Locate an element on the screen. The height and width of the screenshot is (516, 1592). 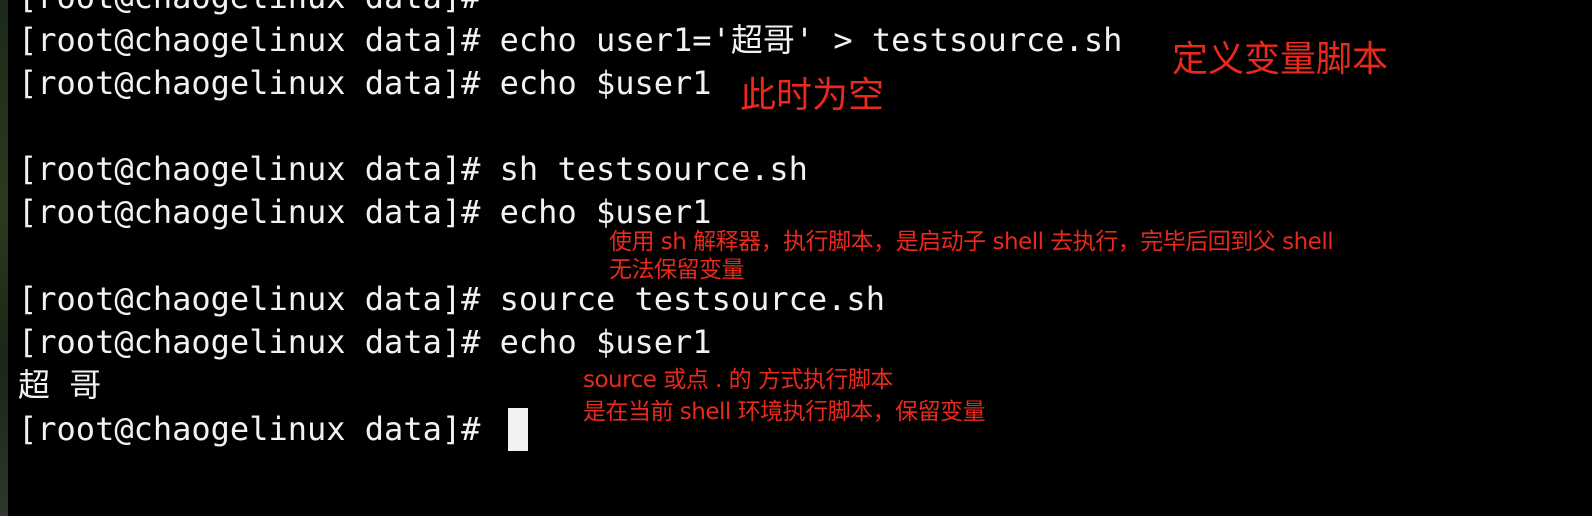
annotation-define-script: 定义变量脚本 is located at coordinates (1280, 59).